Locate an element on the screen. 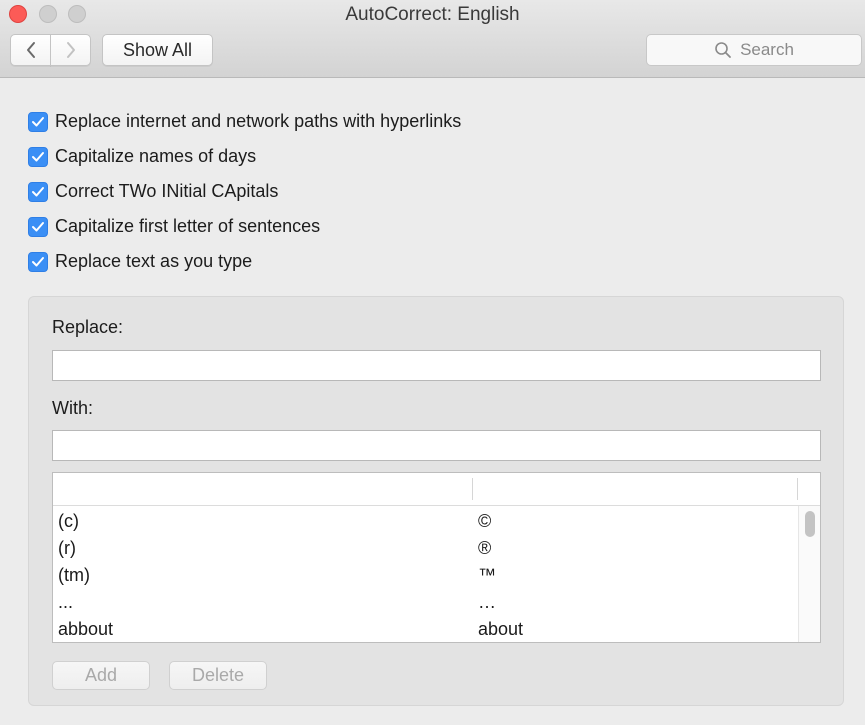  window-title: AutoCorrect: English is located at coordinates (432, 14).